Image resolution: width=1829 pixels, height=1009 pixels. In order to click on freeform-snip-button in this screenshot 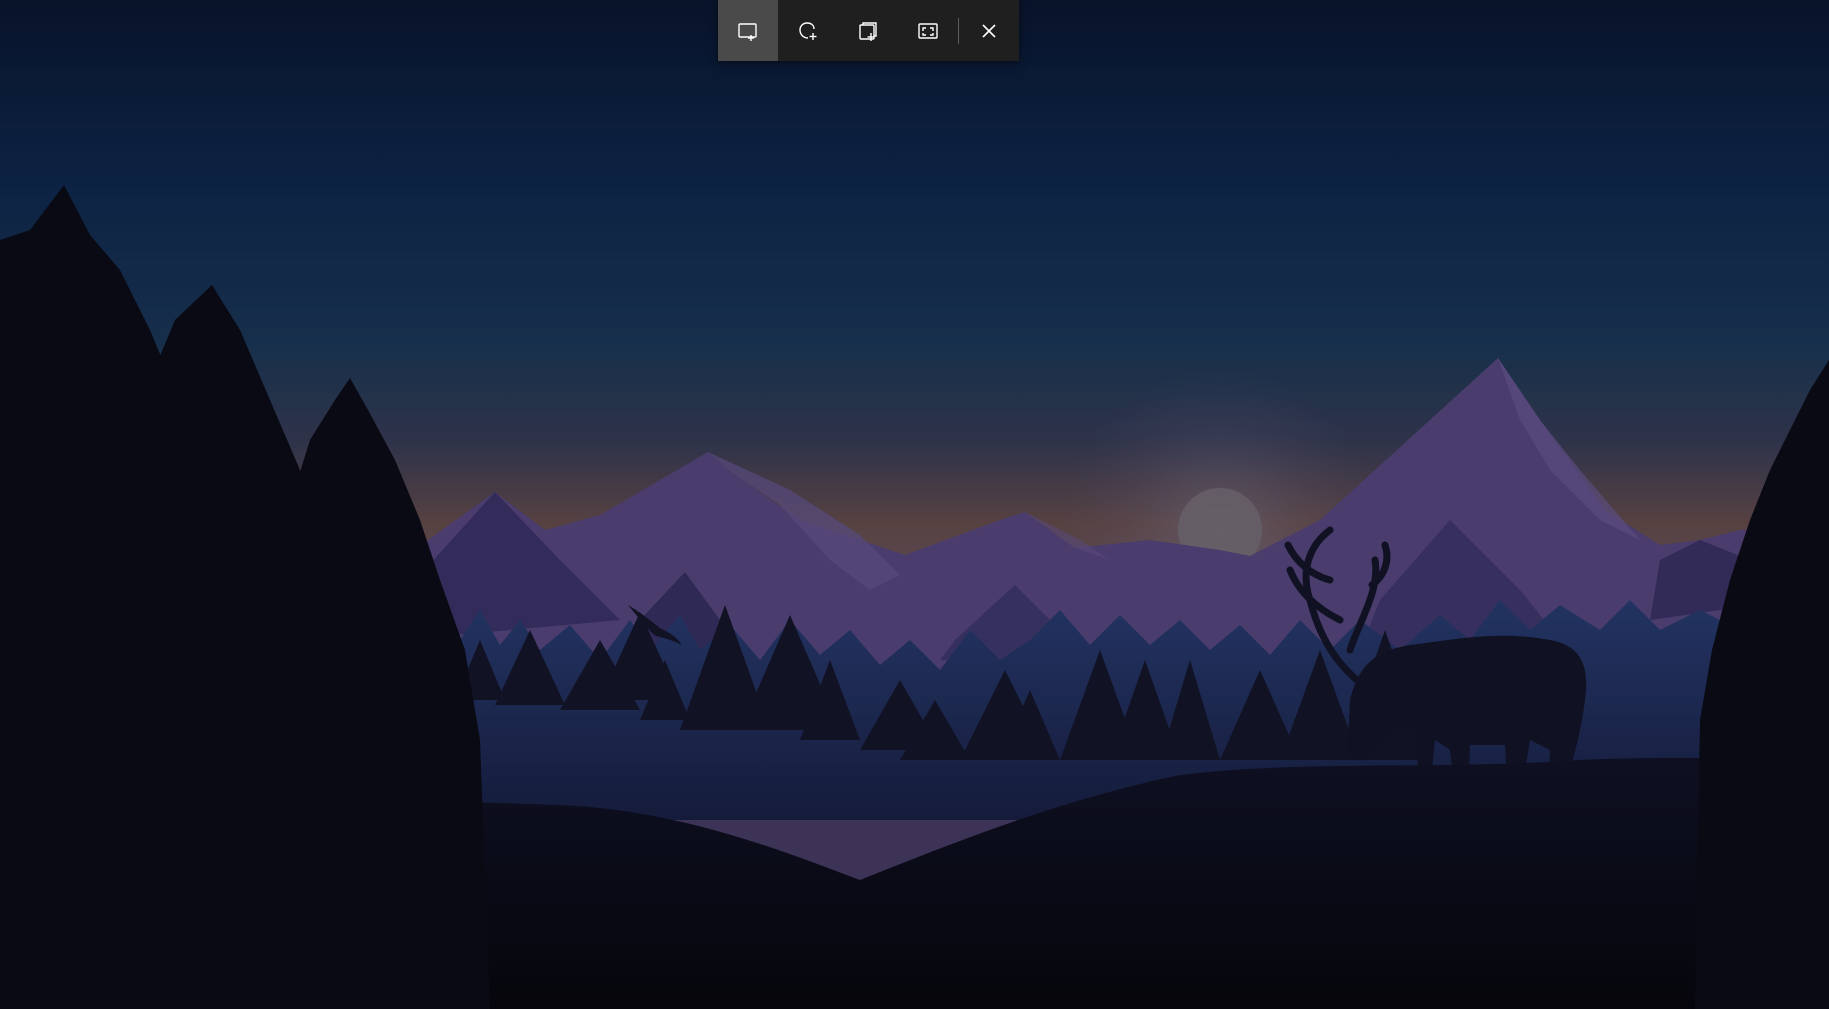, I will do `click(808, 30)`.